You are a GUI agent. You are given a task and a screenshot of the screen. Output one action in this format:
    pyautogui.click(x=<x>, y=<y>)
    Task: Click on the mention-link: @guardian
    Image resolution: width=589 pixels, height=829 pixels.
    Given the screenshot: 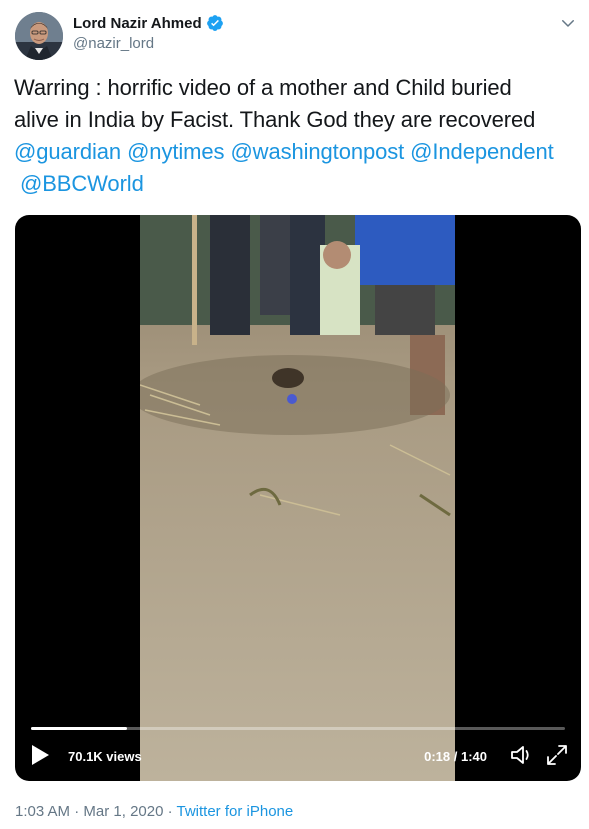 What is the action you would take?
    pyautogui.click(x=67, y=151)
    